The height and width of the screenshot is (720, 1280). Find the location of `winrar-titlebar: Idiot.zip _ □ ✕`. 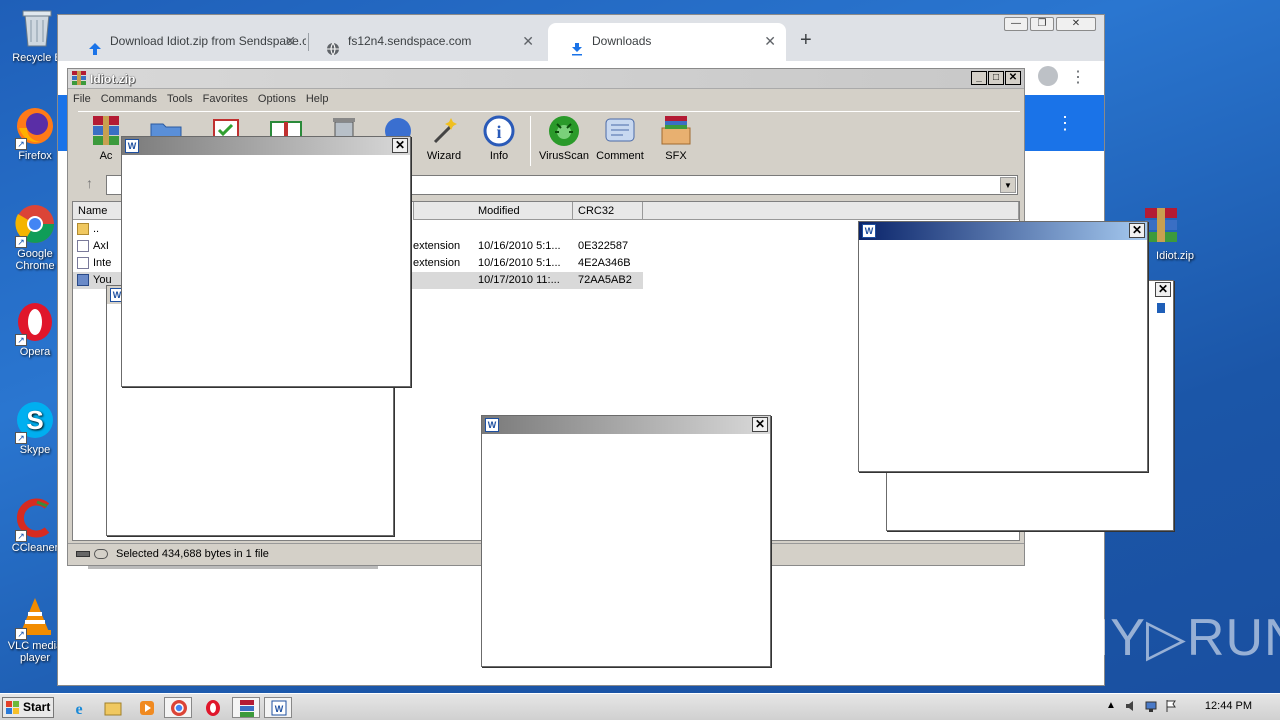

winrar-titlebar: Idiot.zip _ □ ✕ is located at coordinates (546, 79).